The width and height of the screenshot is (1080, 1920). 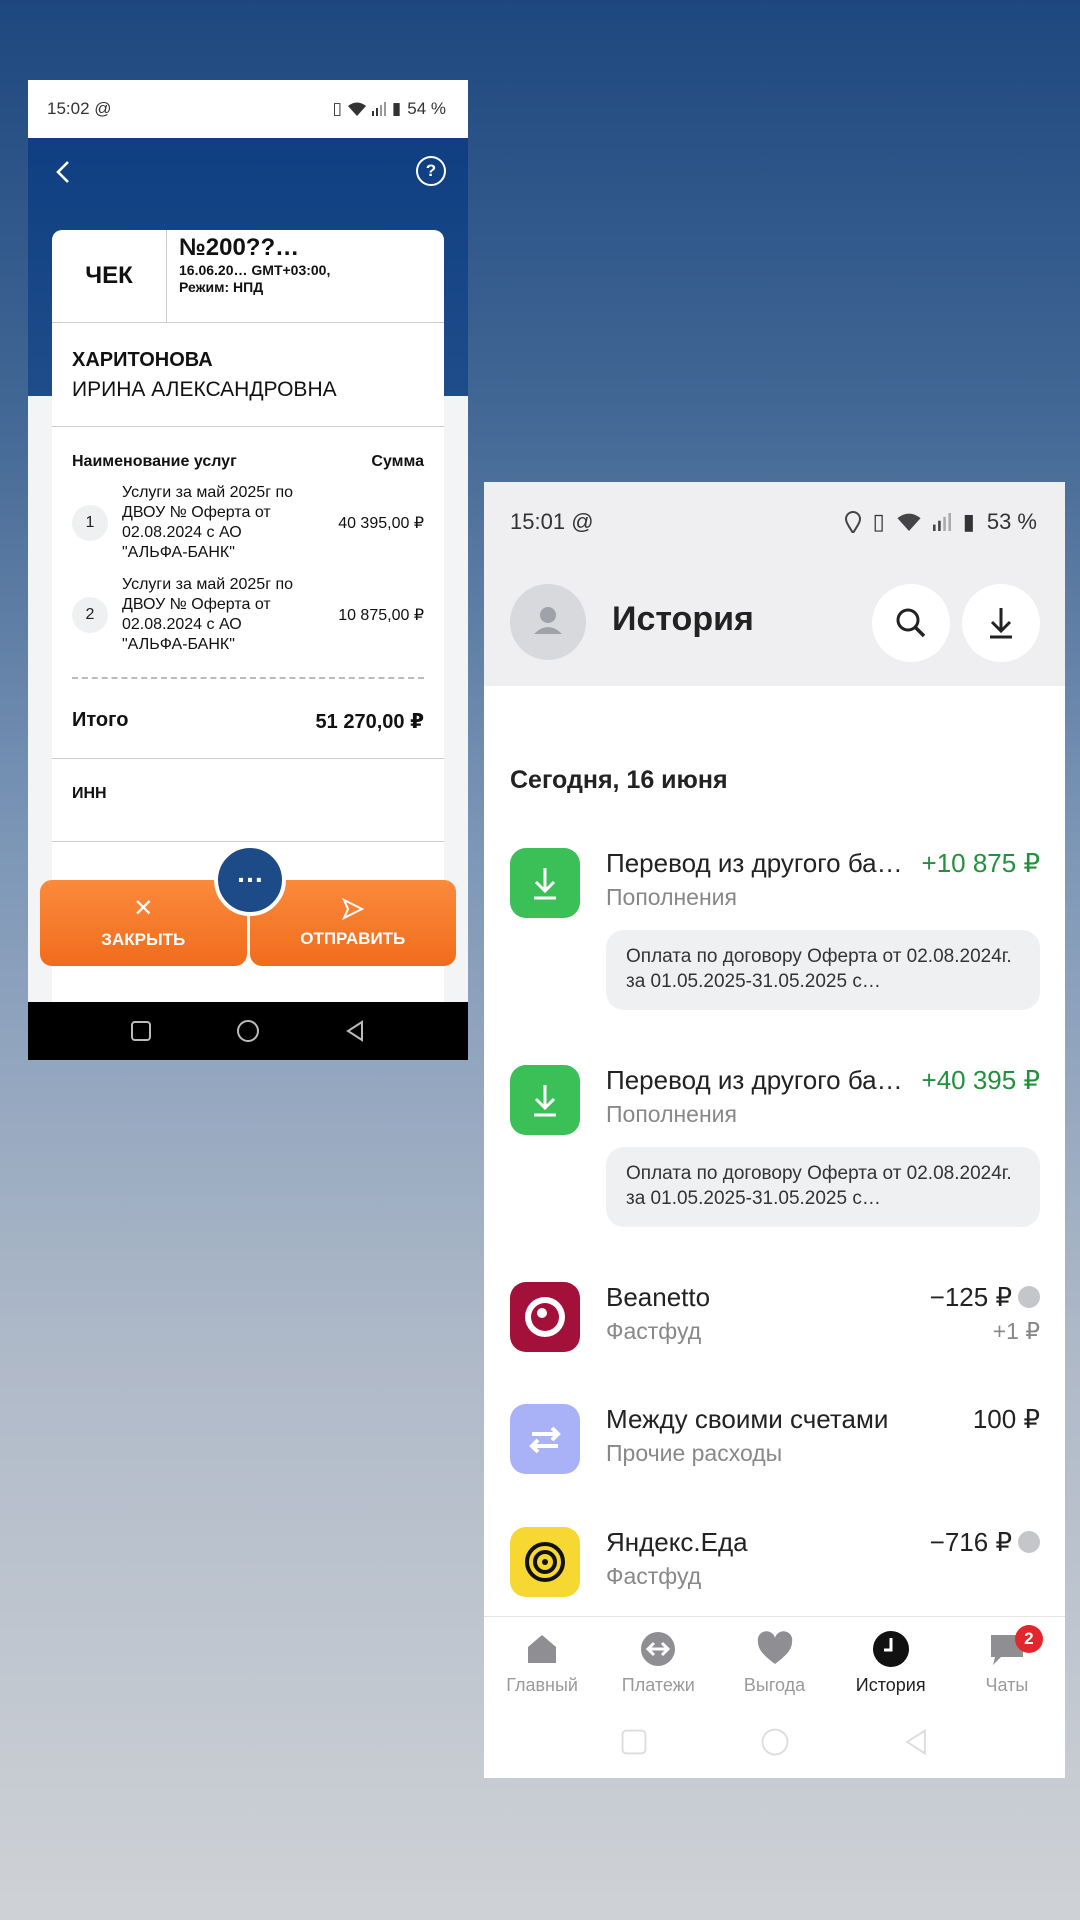 I want to click on page-header: История, so click(x=774, y=624).